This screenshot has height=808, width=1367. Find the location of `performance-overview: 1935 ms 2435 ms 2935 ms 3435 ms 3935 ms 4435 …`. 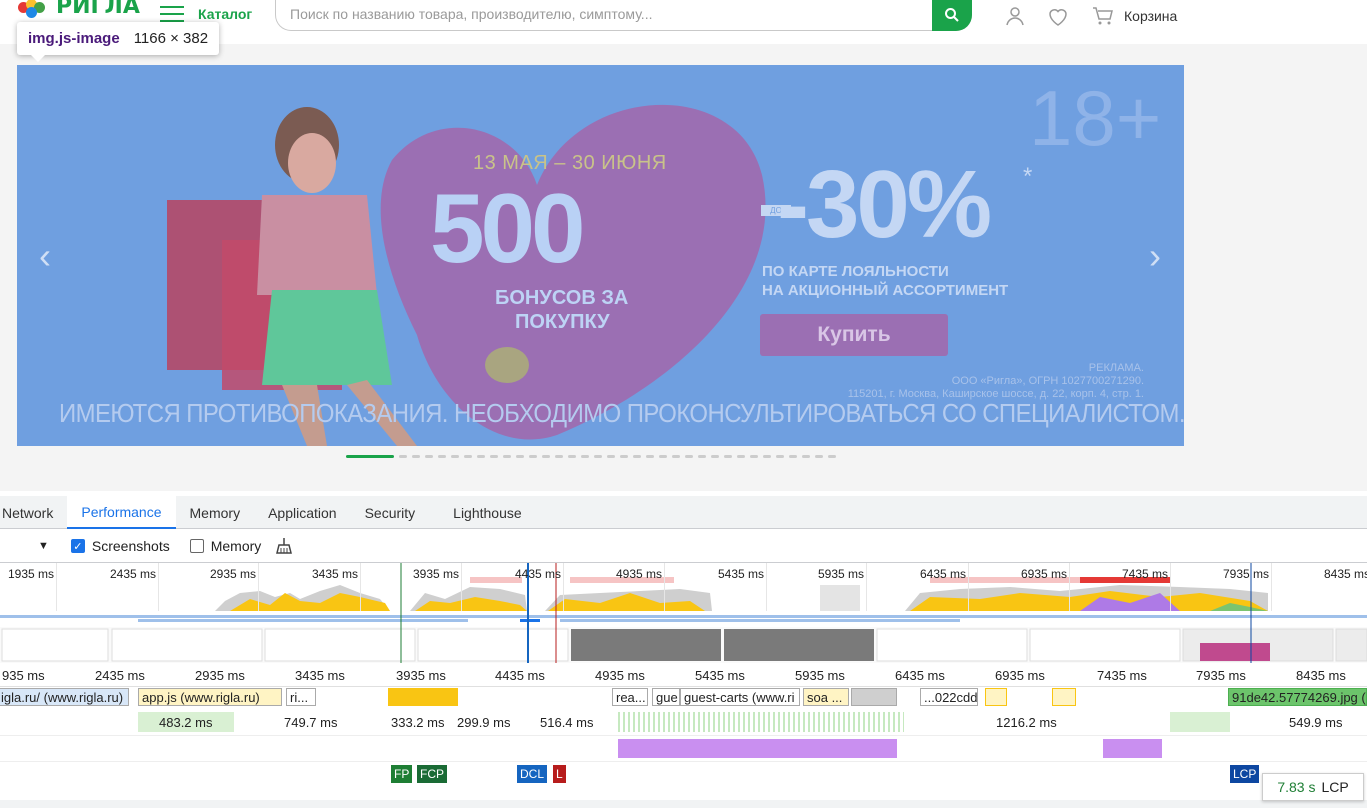

performance-overview: 1935 ms 2435 ms 2935 ms 3435 ms 3935 ms 4435 … is located at coordinates (683, 613).